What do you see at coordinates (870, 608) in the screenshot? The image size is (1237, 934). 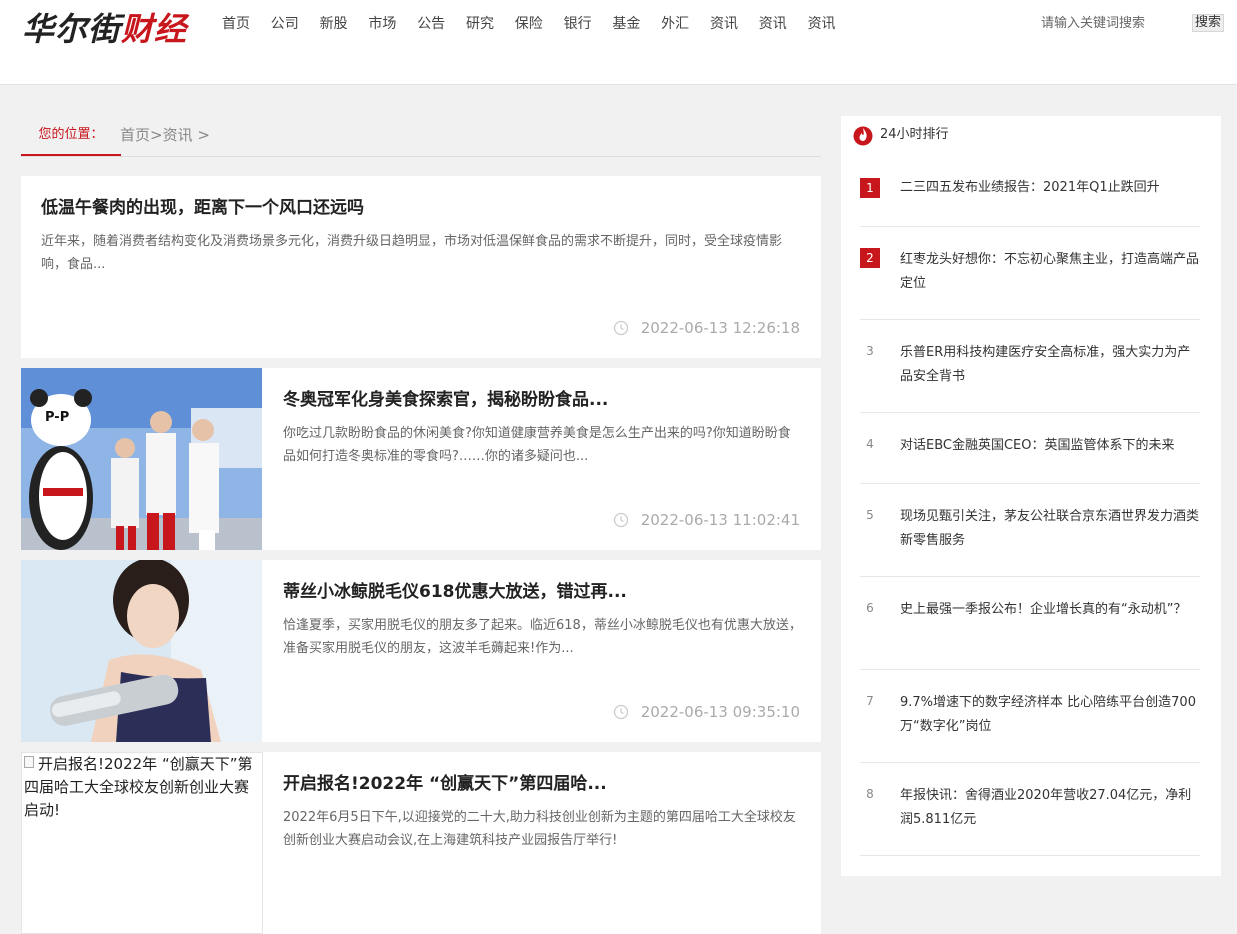 I see `rank-number: 6` at bounding box center [870, 608].